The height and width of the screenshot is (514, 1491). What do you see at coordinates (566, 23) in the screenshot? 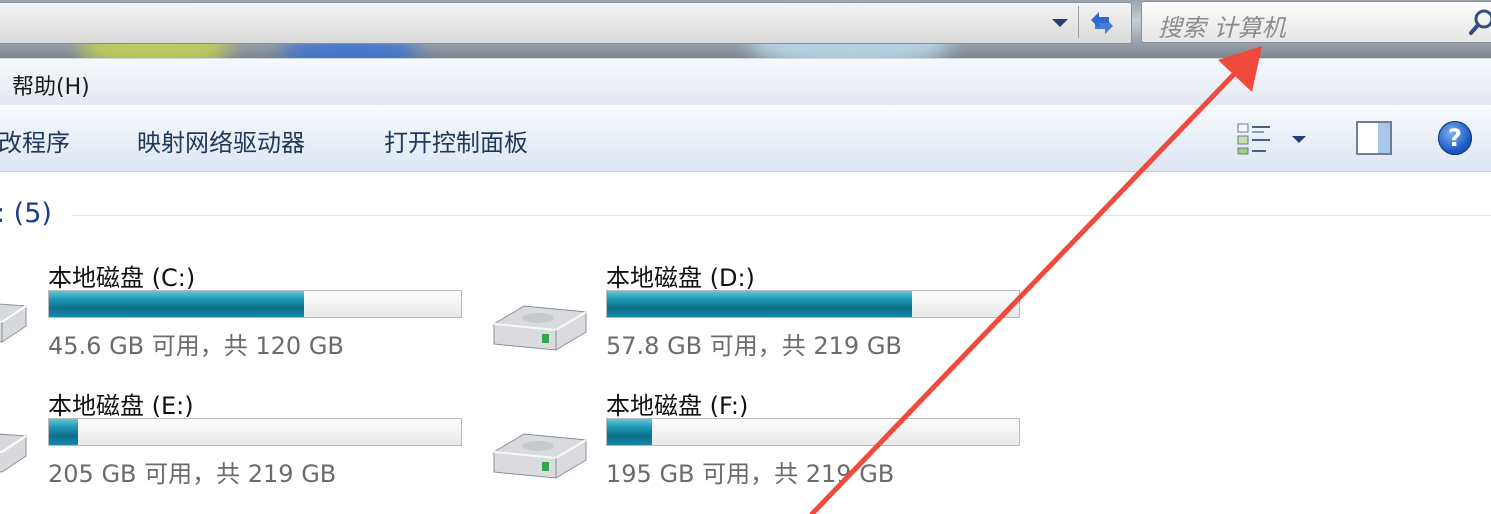
I see `address-bar` at bounding box center [566, 23].